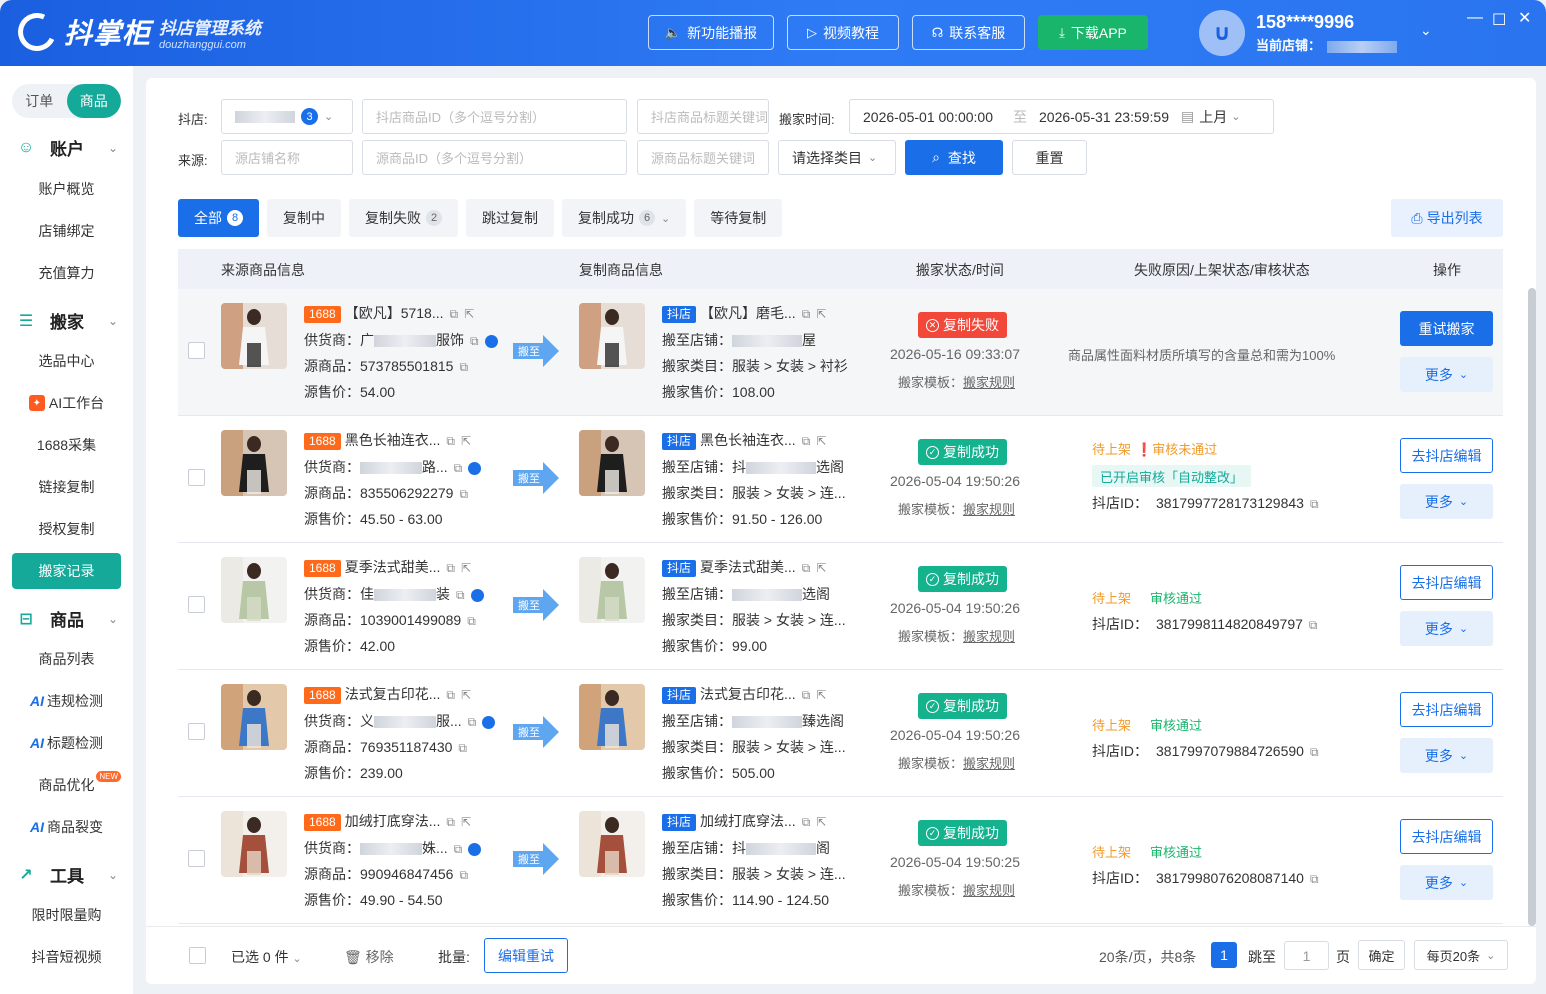  I want to click on minimize-icon: —, so click(1475, 18).